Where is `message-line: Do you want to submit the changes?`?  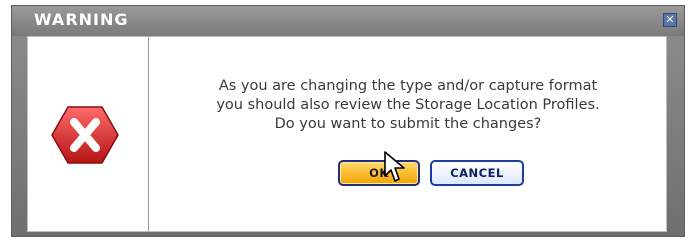 message-line: Do you want to submit the changes? is located at coordinates (408, 124).